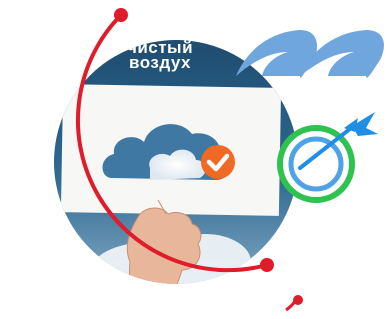  What do you see at coordinates (160, 62) in the screenshot?
I see `headline-line-2: воздух` at bounding box center [160, 62].